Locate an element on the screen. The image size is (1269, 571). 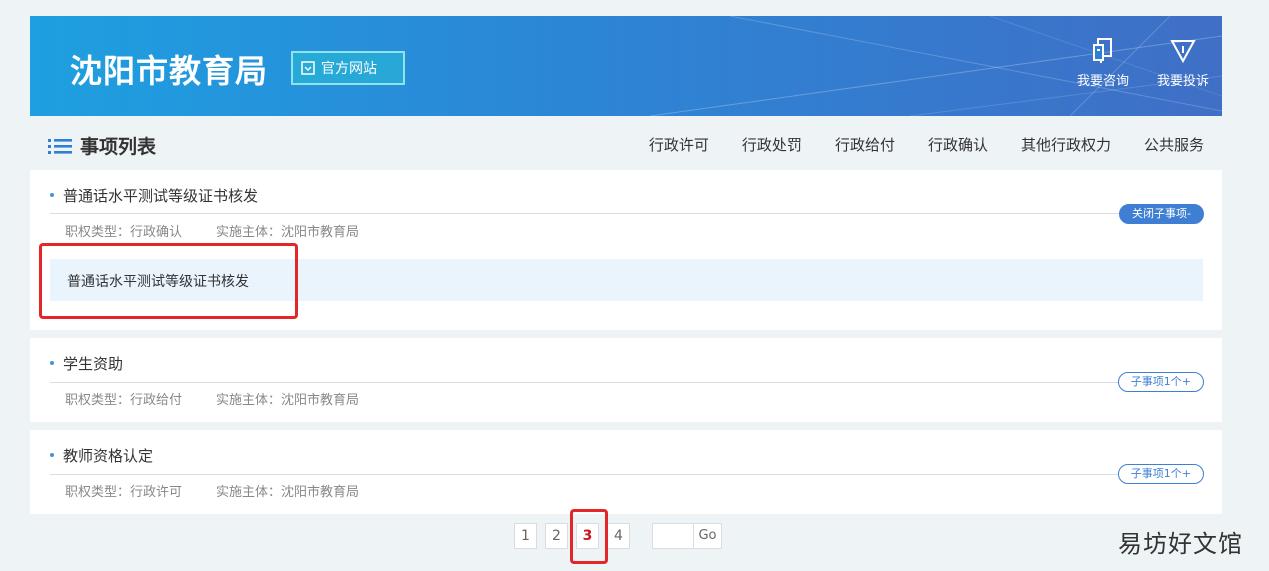
tab-public-service: 公共服务 is located at coordinates (1174, 144).